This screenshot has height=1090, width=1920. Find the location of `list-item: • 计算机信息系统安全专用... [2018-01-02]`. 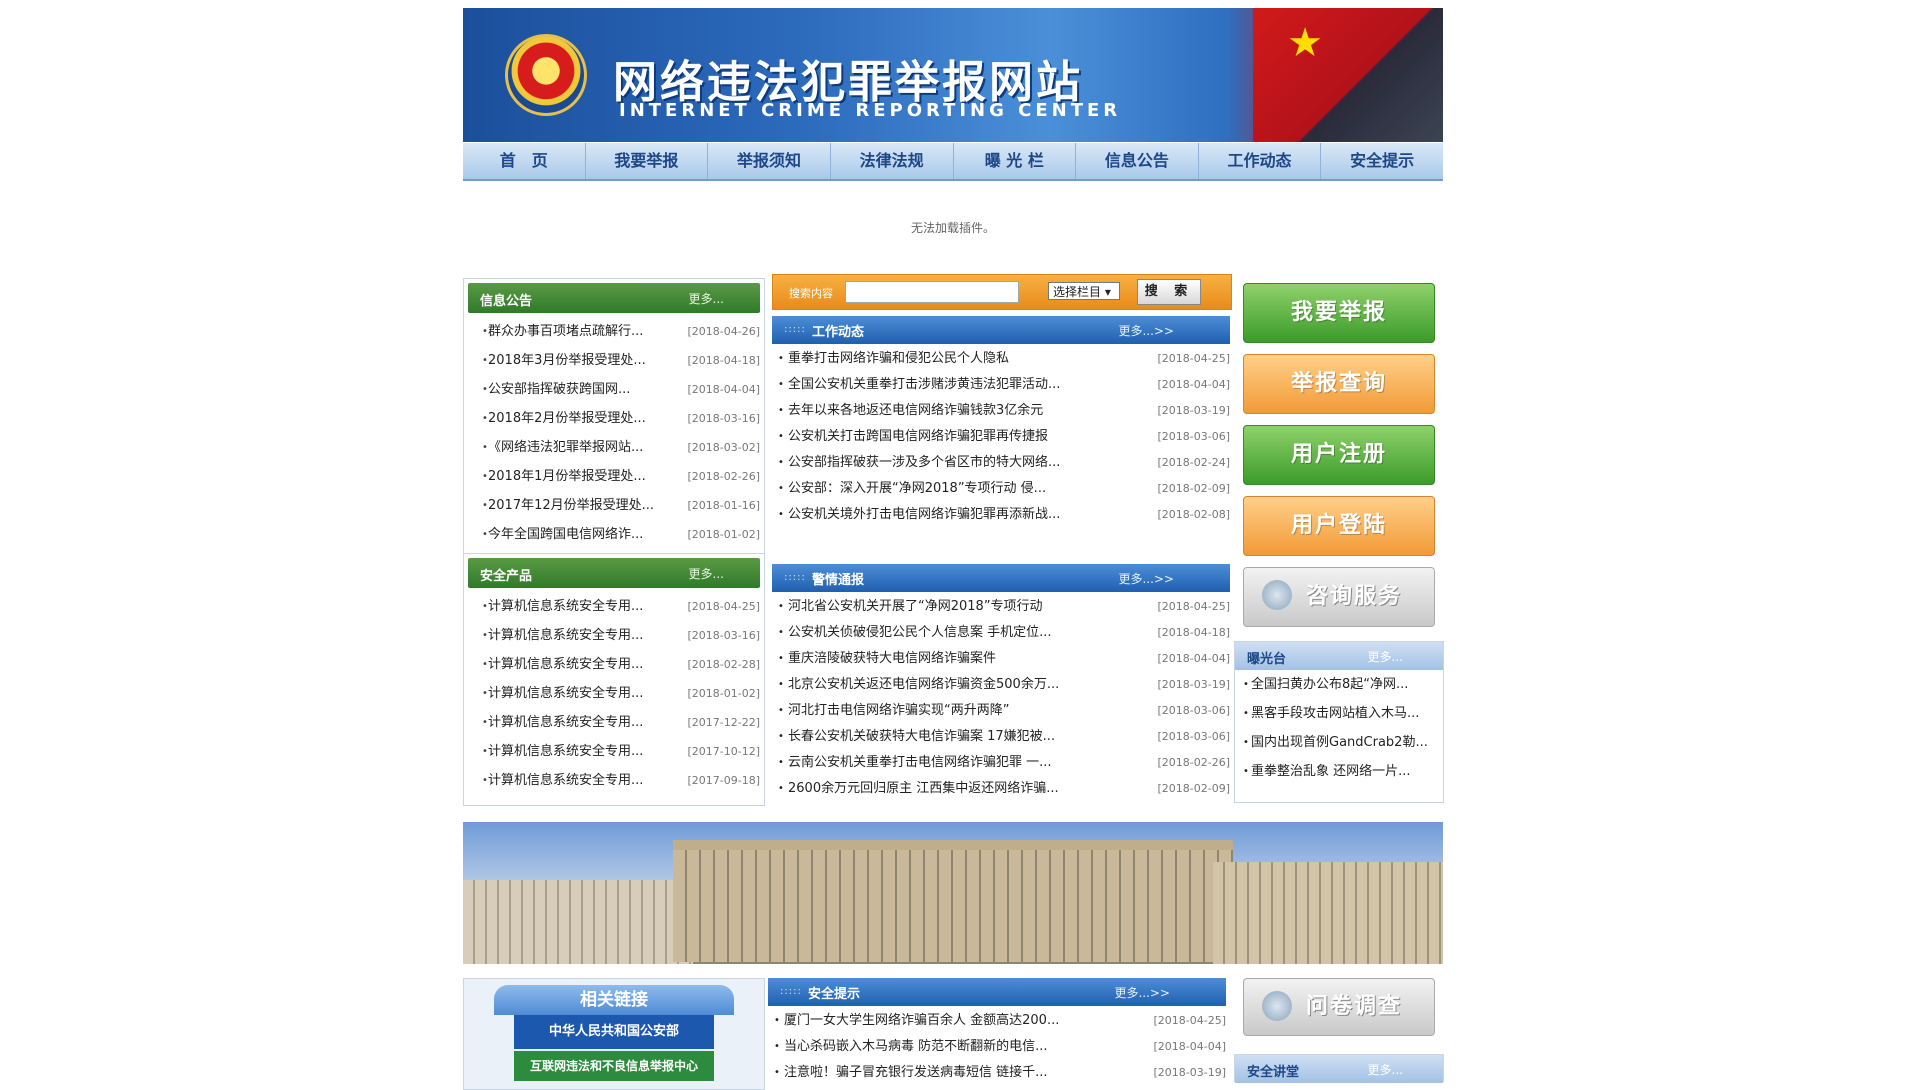

list-item: • 计算机信息系统安全专用... [2018-01-02] is located at coordinates (614, 693).